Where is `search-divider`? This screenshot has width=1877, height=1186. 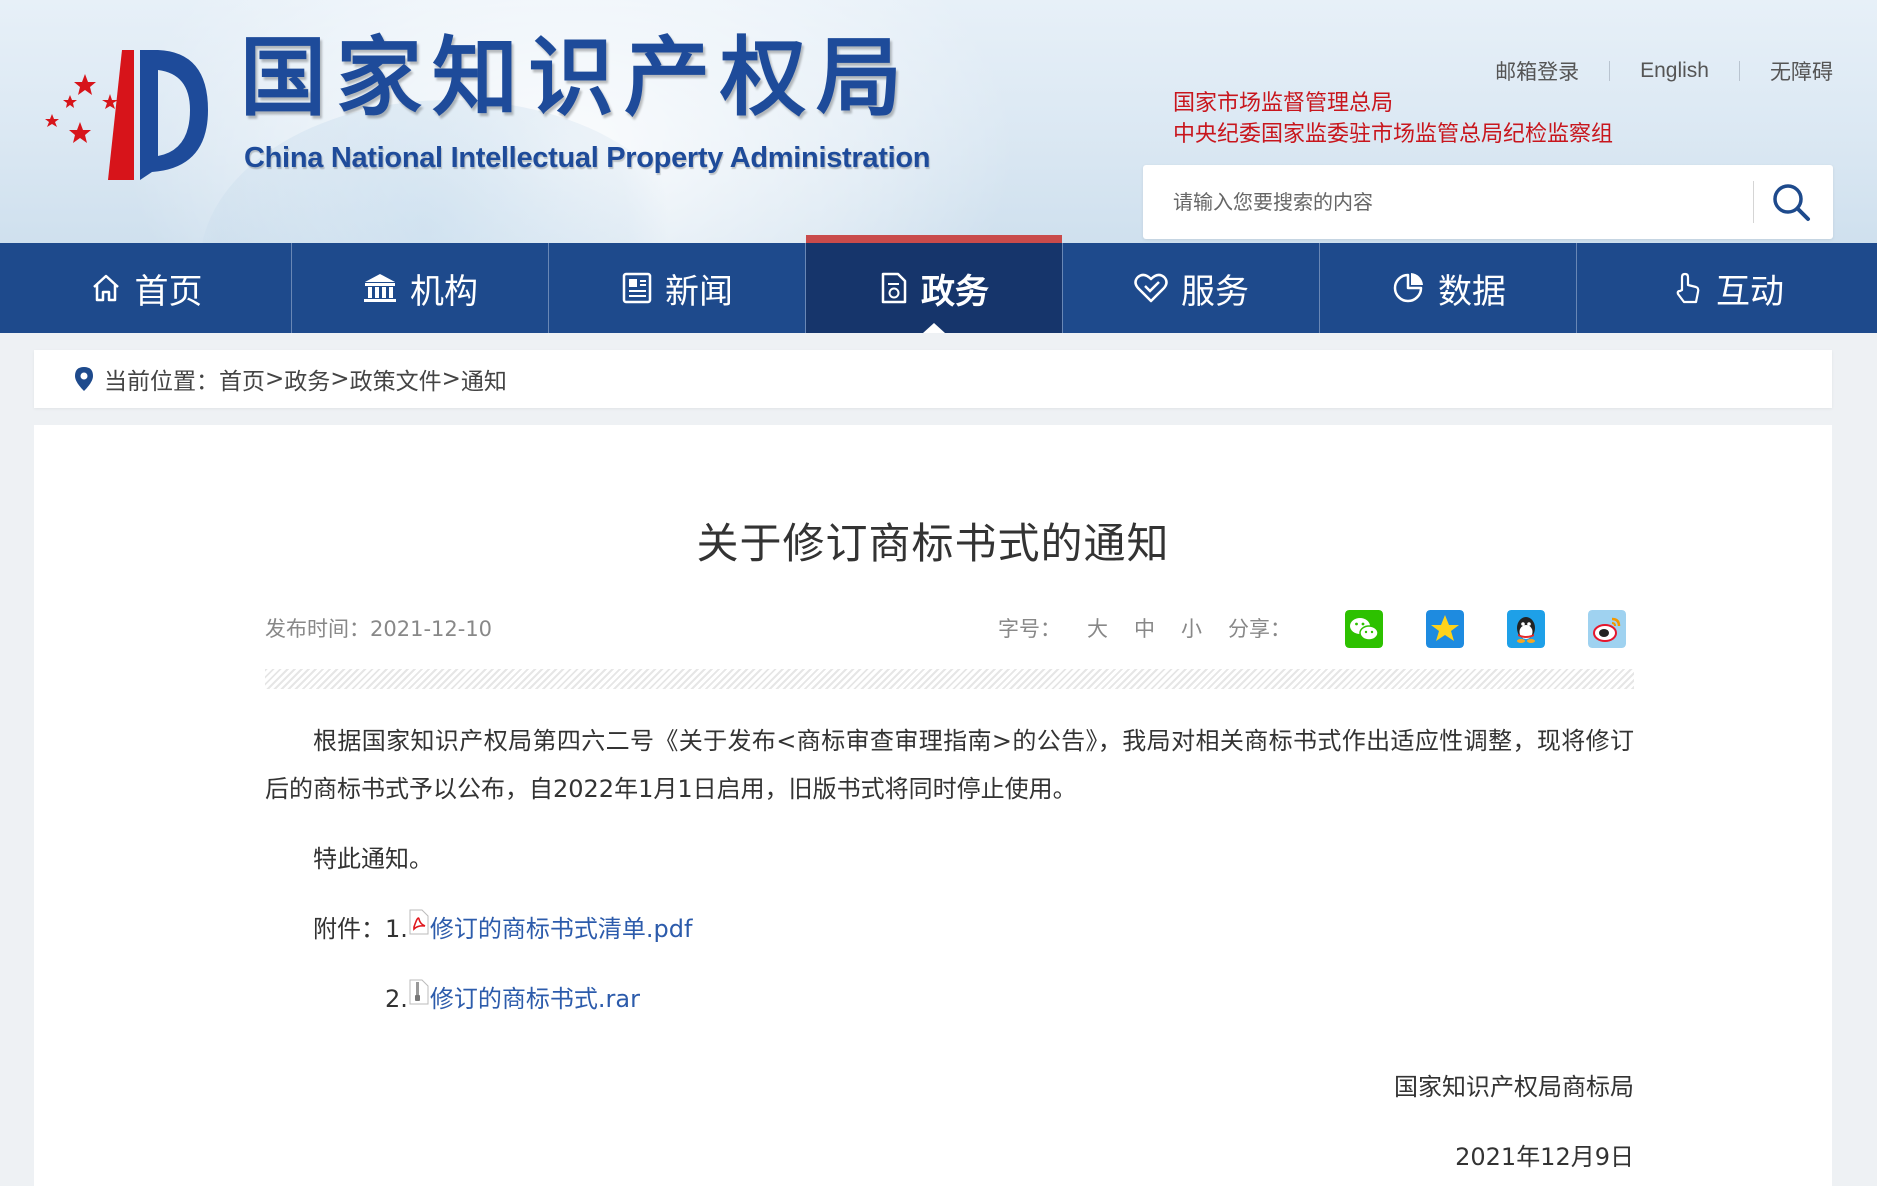 search-divider is located at coordinates (1753, 202).